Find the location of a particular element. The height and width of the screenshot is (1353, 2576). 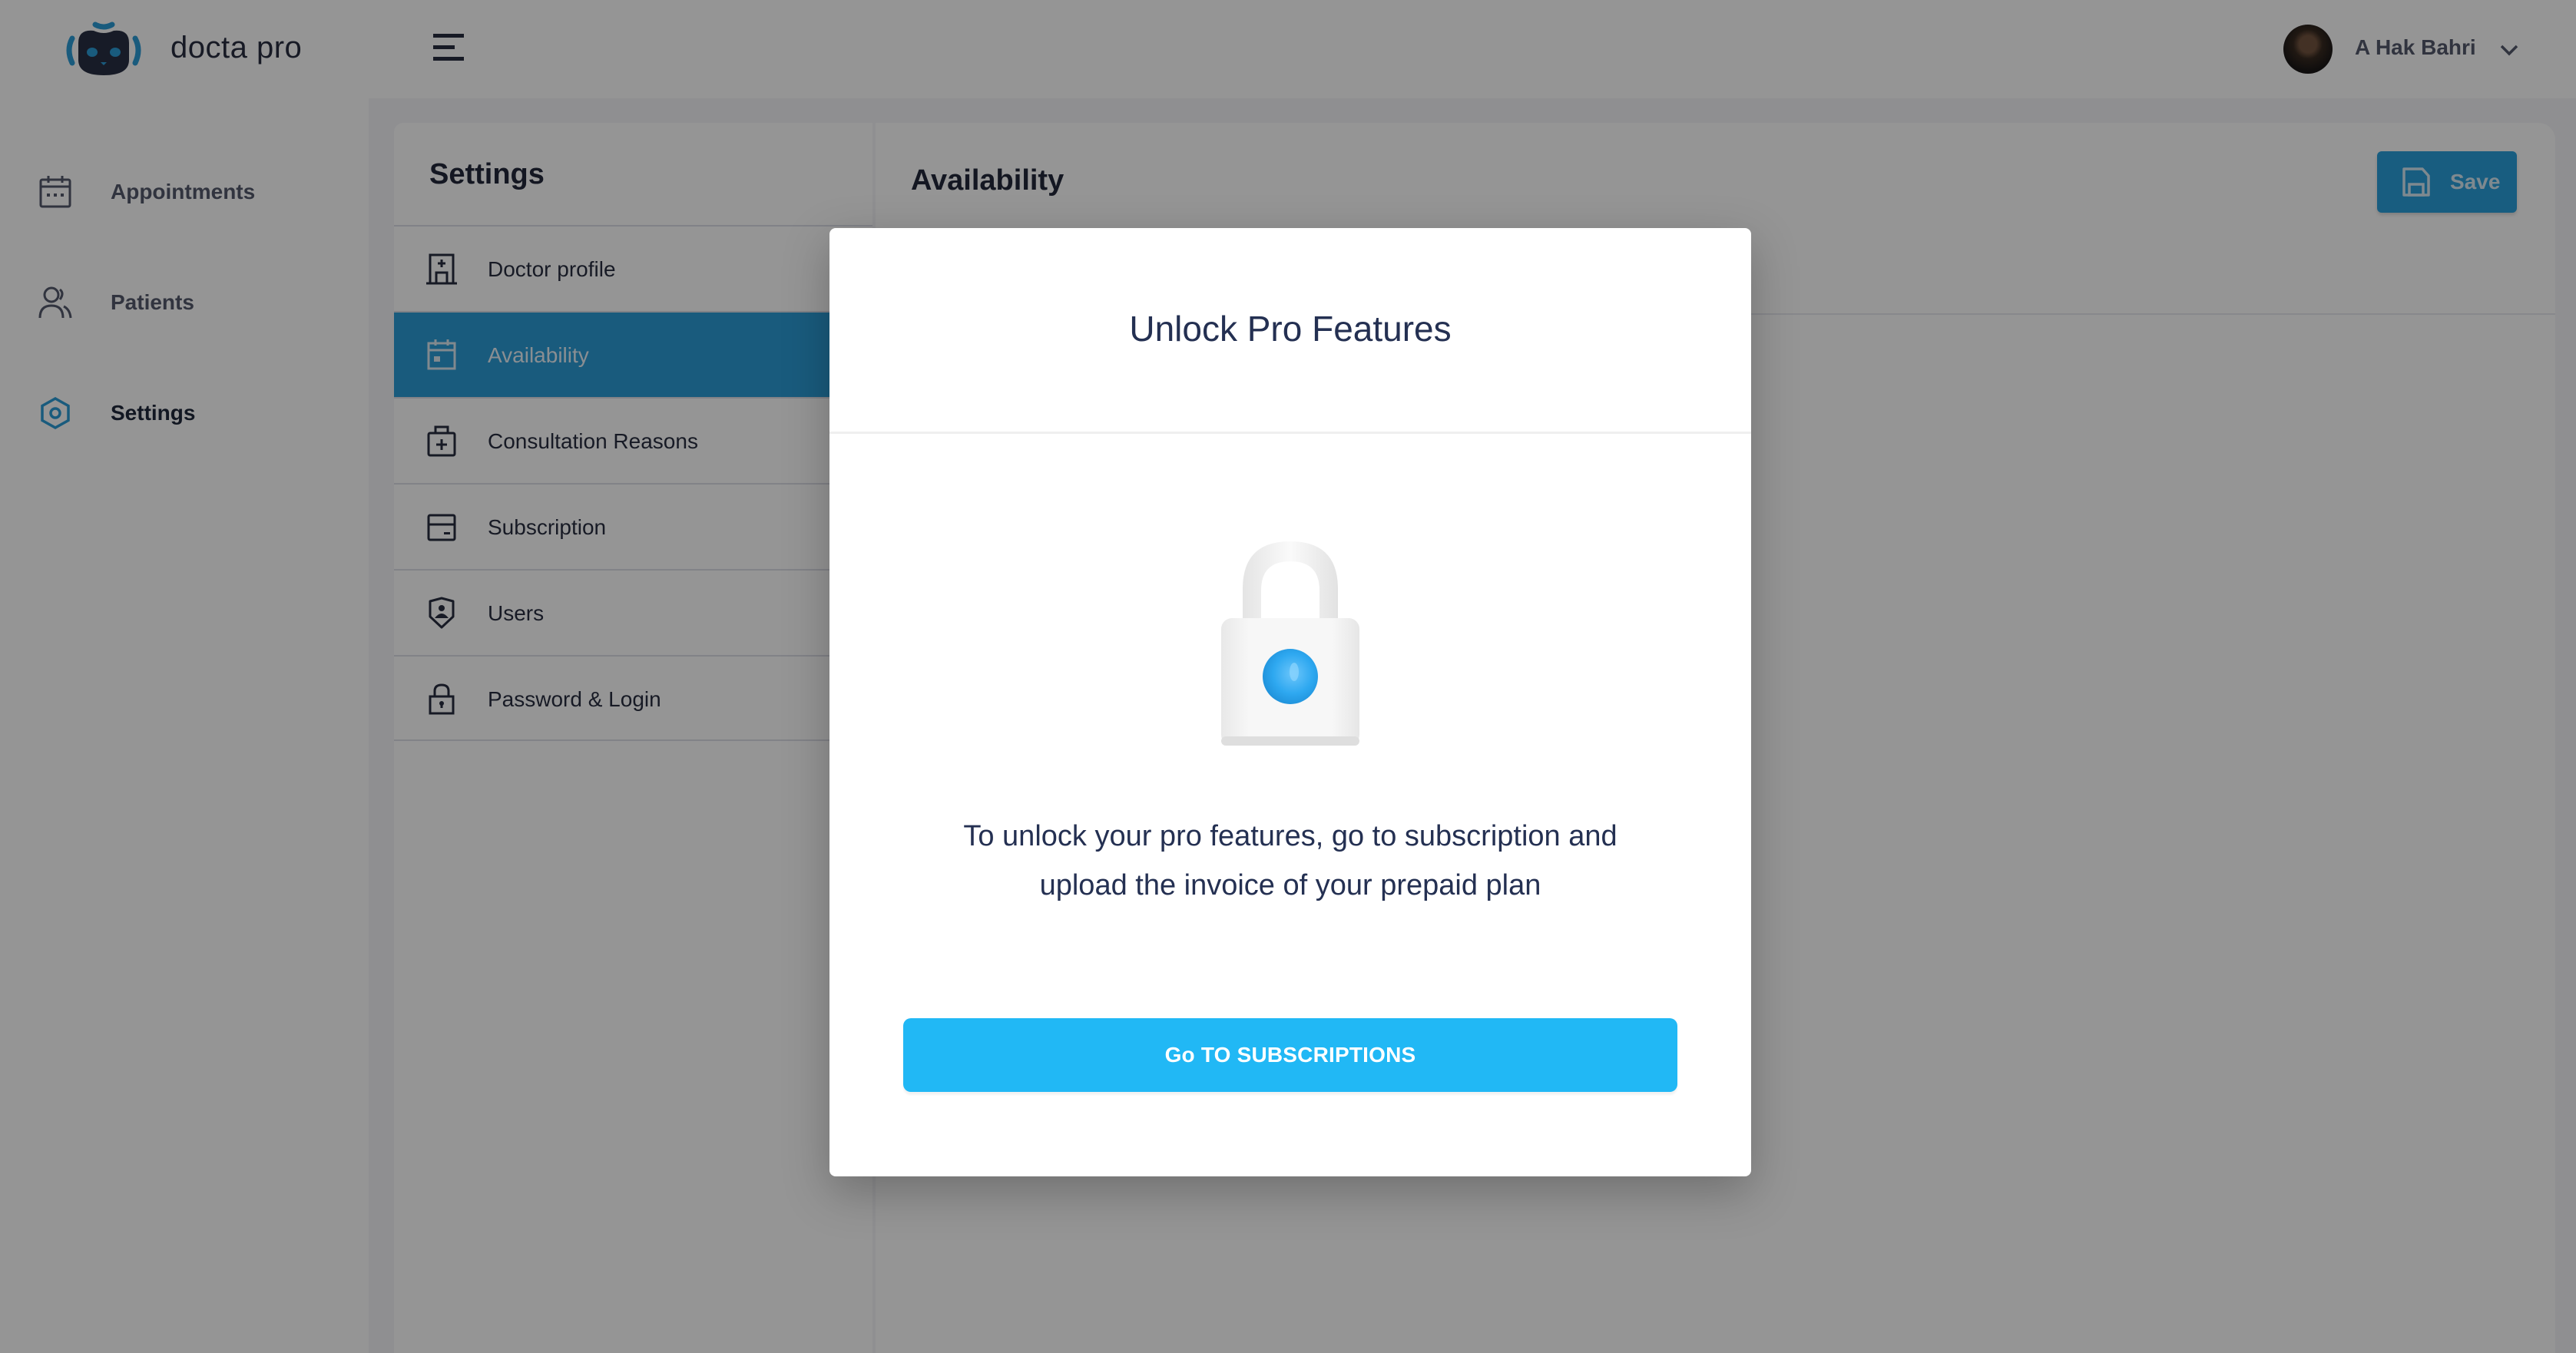

go-to-subscriptions-button: Go TO SUBSCRIPTIONS is located at coordinates (1290, 1055).